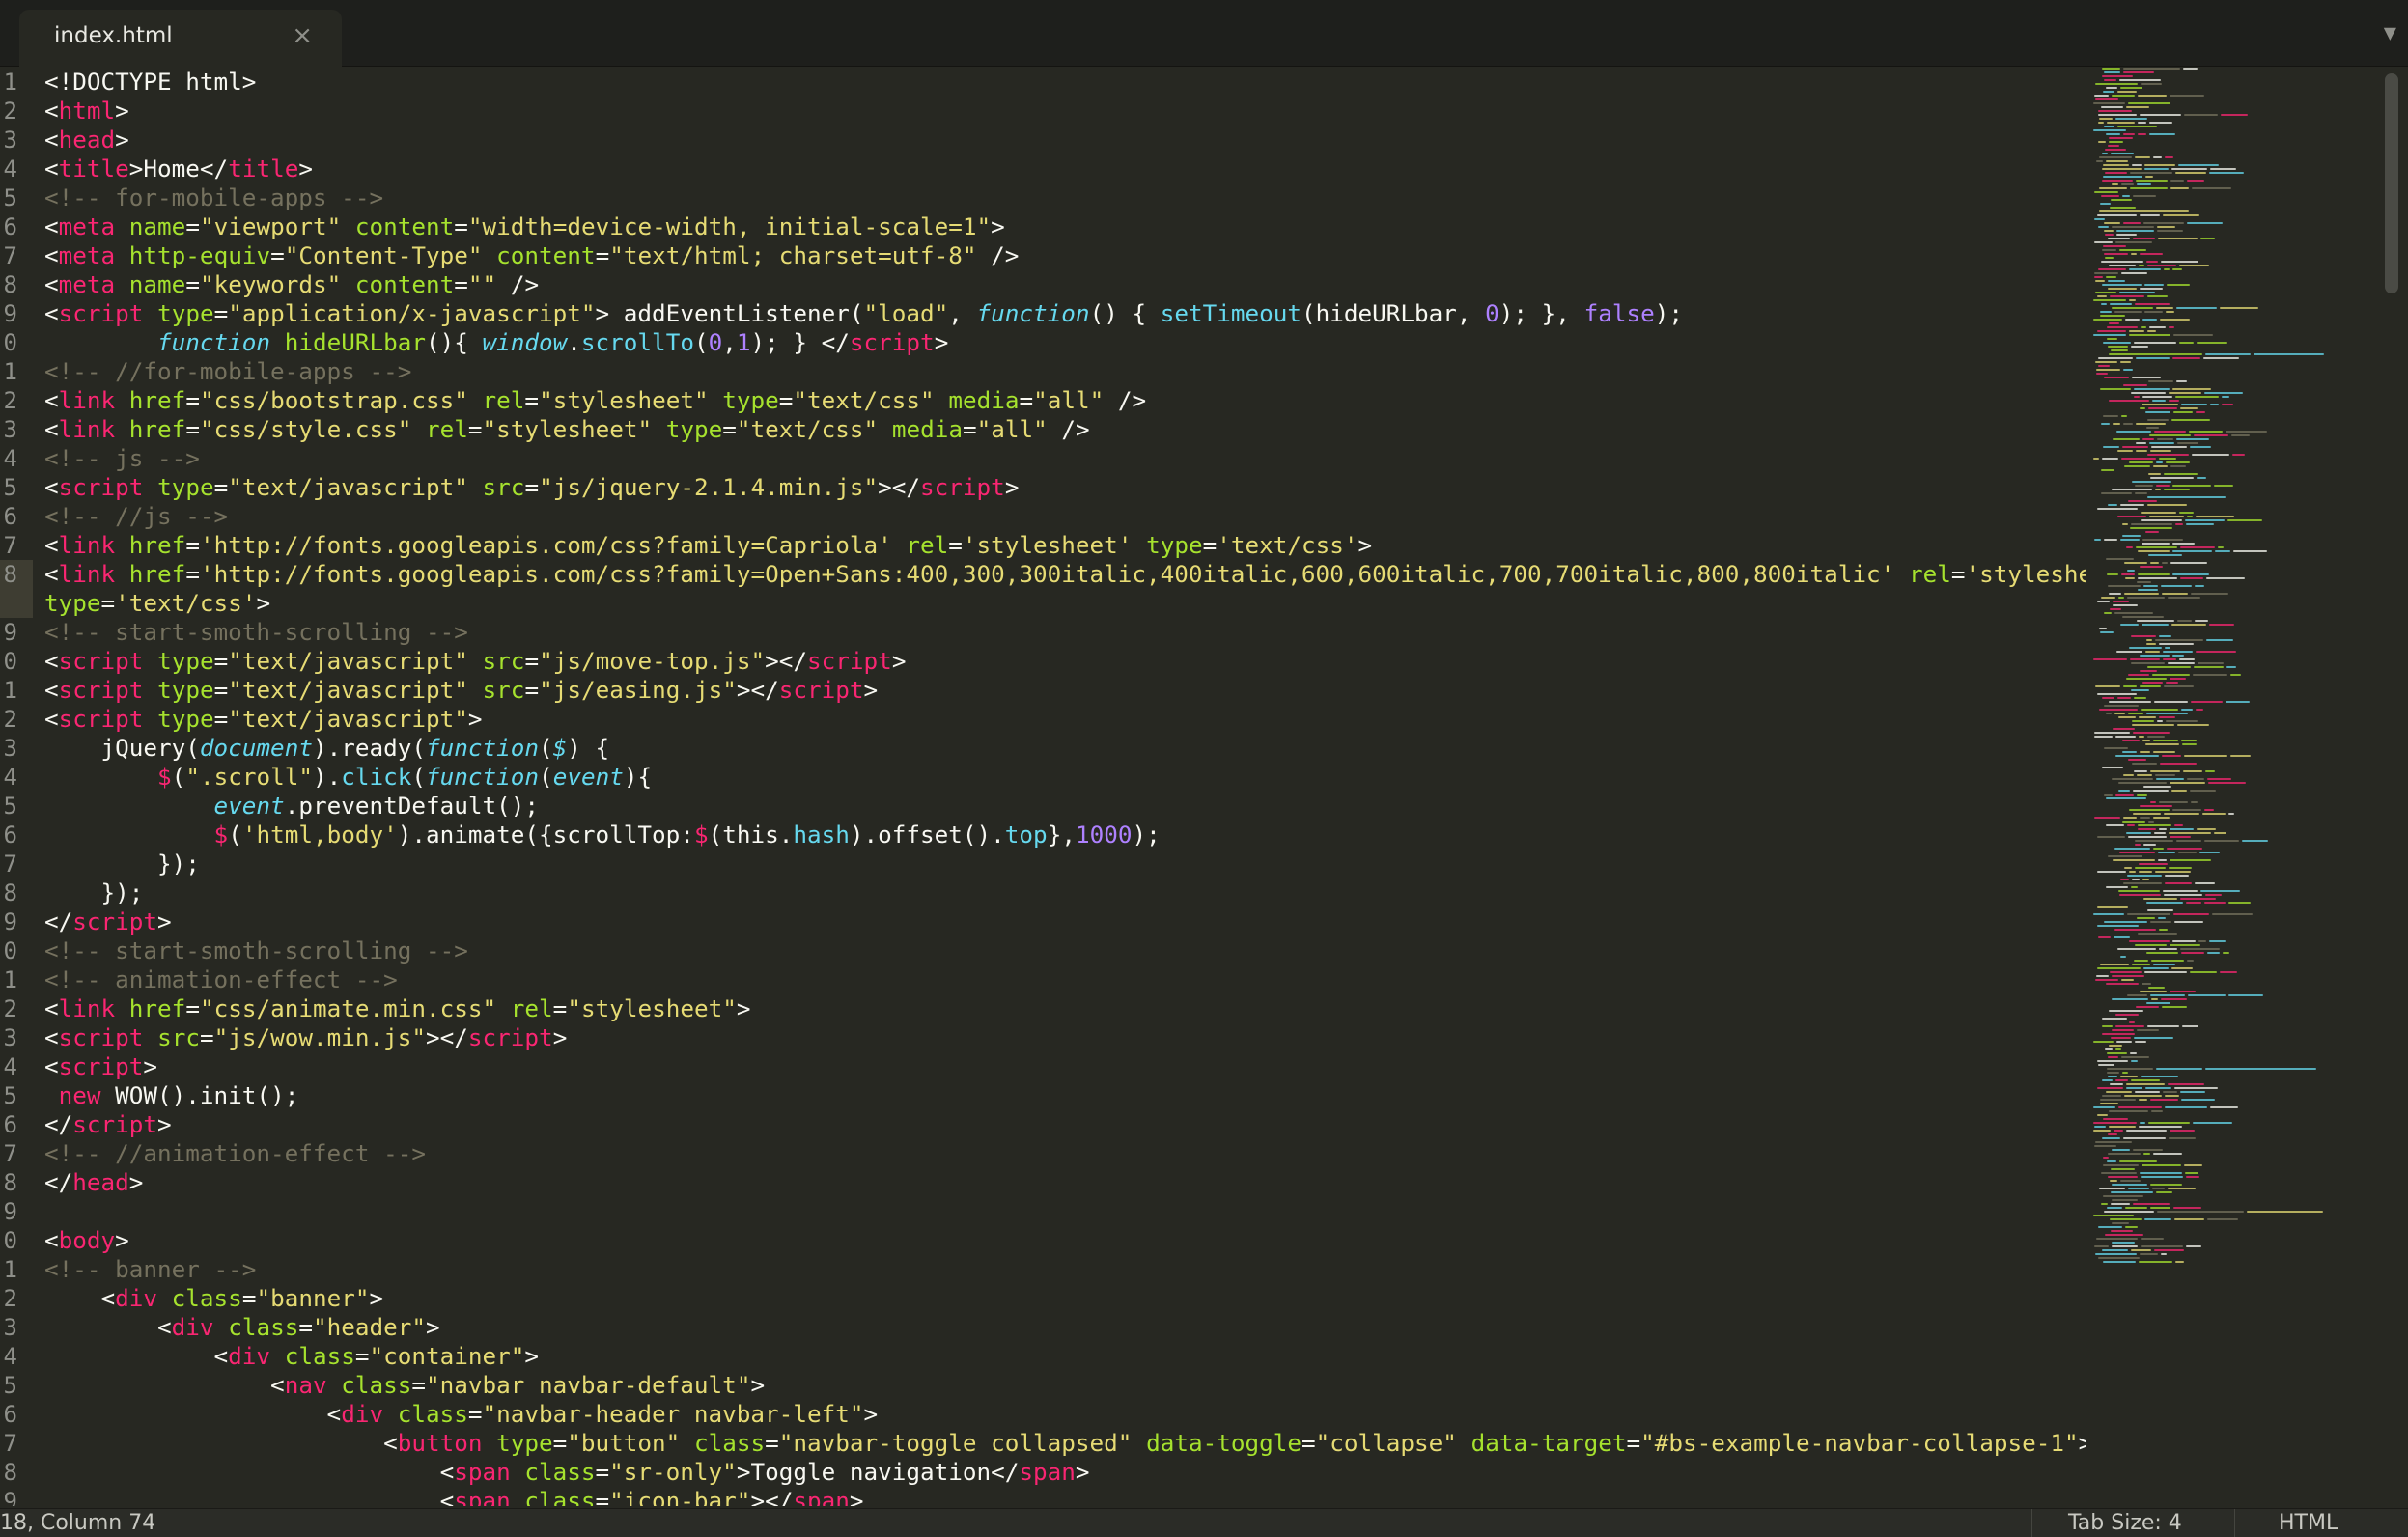  What do you see at coordinates (1063, 1356) in the screenshot?
I see `code-line: <div class="container">` at bounding box center [1063, 1356].